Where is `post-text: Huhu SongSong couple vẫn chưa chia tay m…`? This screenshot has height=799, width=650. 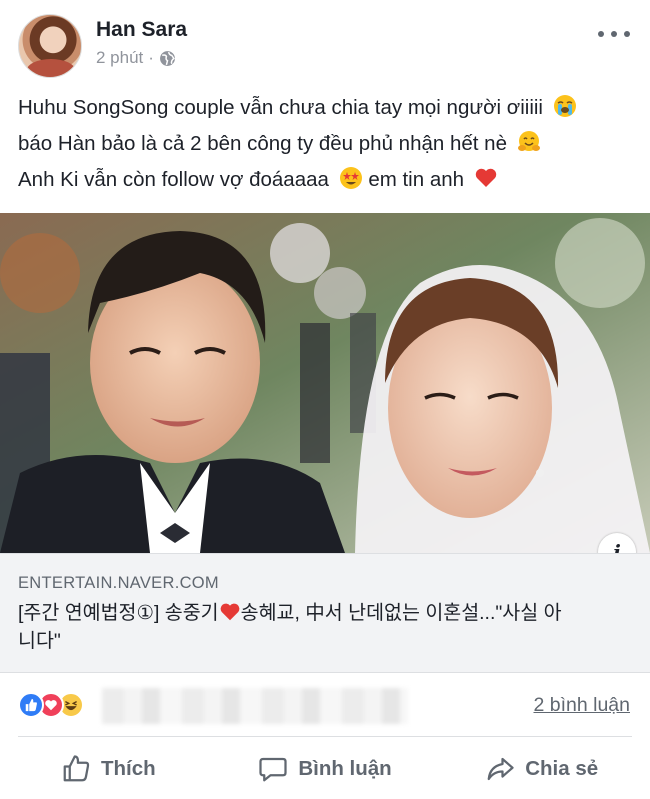
post-text: Huhu SongSong couple vẫn chưa chia tay m… is located at coordinates (328, 144).